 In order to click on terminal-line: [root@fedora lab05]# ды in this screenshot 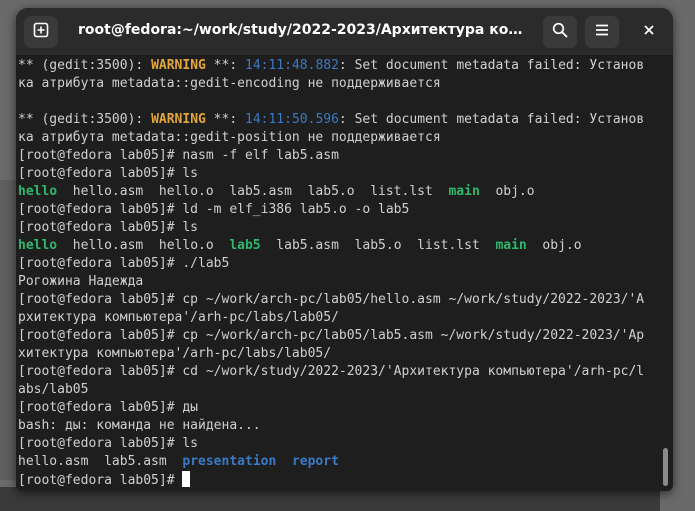, I will do `click(108, 407)`.